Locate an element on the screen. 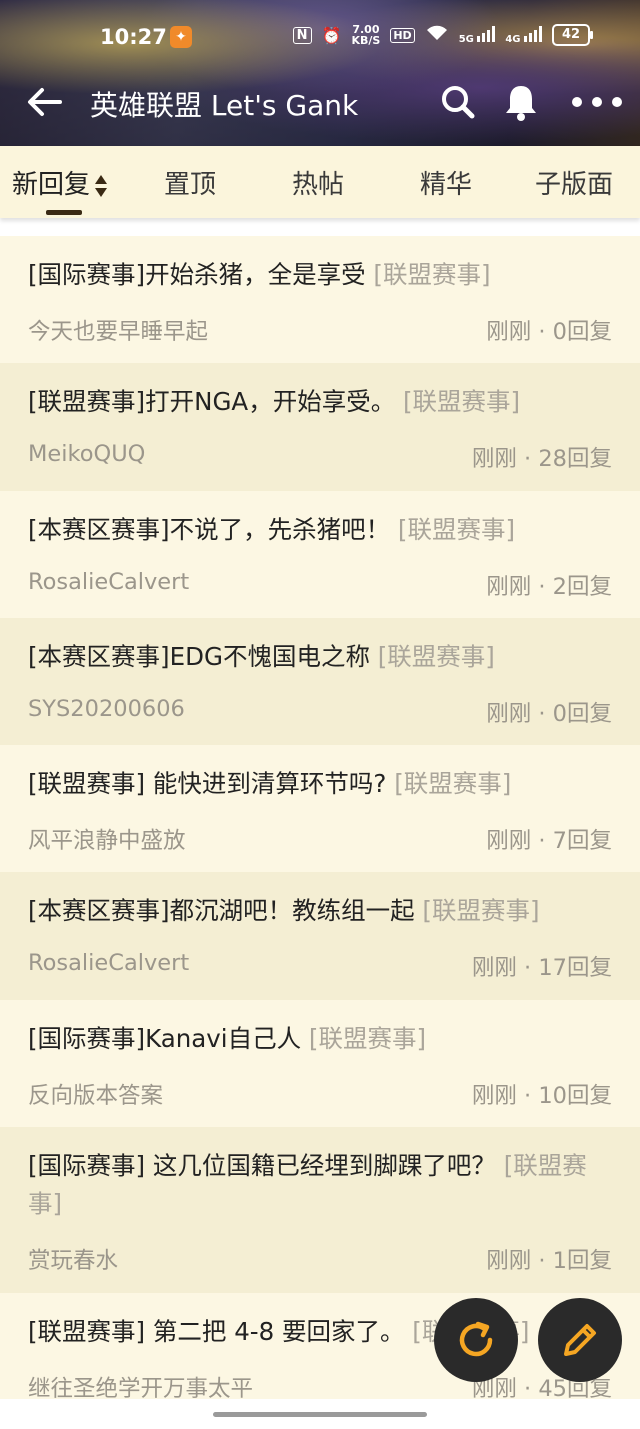 The image size is (640, 1429). home-indicator is located at coordinates (320, 1414).